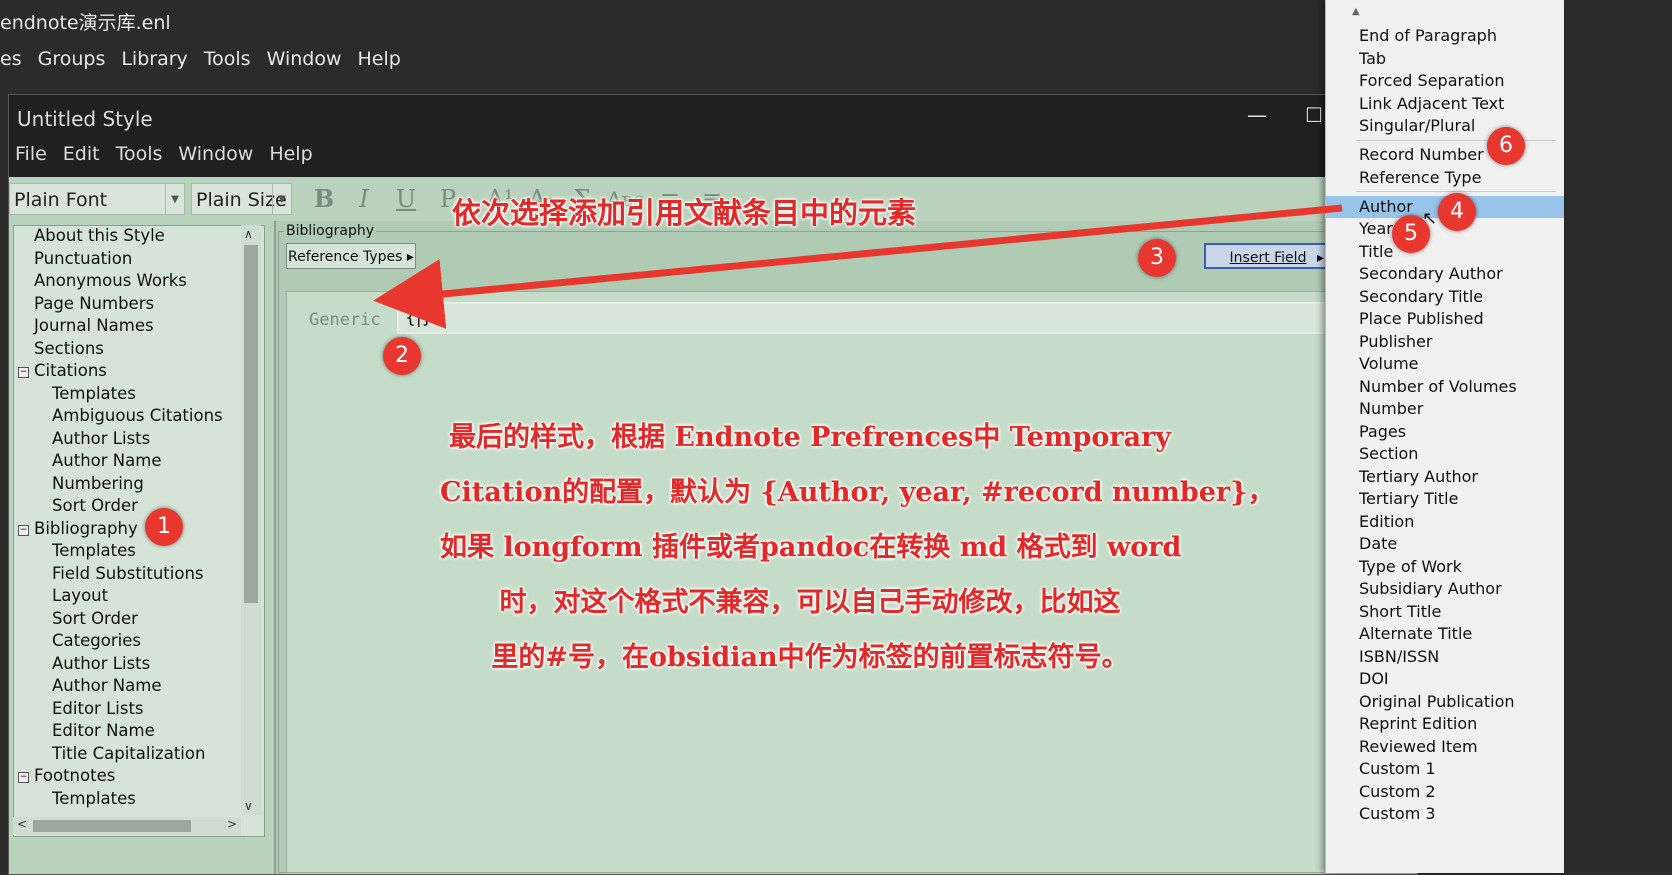 The width and height of the screenshot is (1672, 875). I want to click on annotation-line: 如果 longform 插件或者pandoc在转换 md 格式到 word, so click(811, 547).